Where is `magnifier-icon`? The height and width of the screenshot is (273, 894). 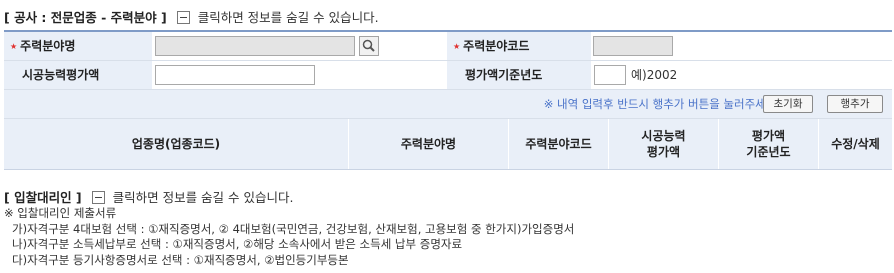
magnifier-icon is located at coordinates (368, 45).